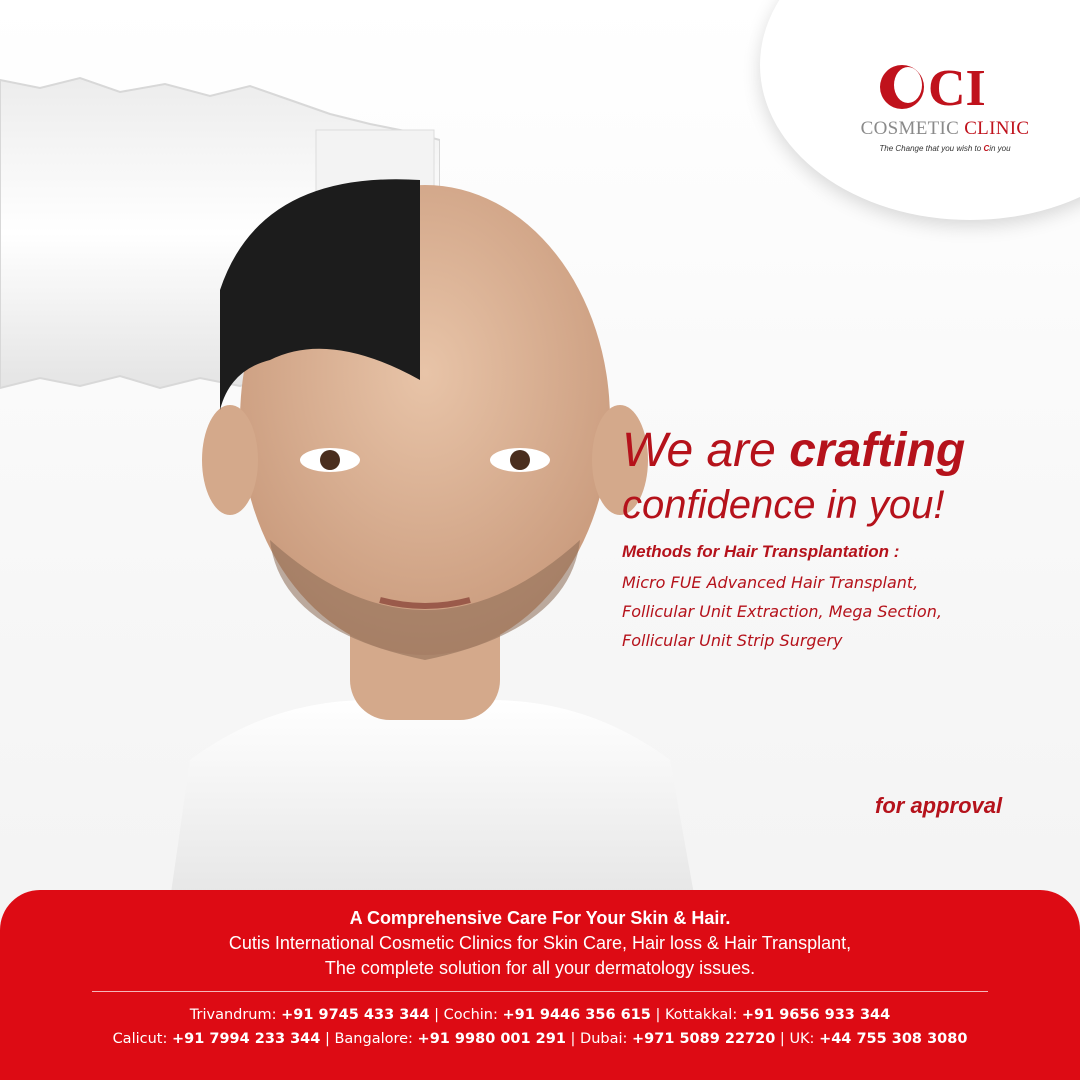  What do you see at coordinates (540, 991) in the screenshot?
I see `footer-divider` at bounding box center [540, 991].